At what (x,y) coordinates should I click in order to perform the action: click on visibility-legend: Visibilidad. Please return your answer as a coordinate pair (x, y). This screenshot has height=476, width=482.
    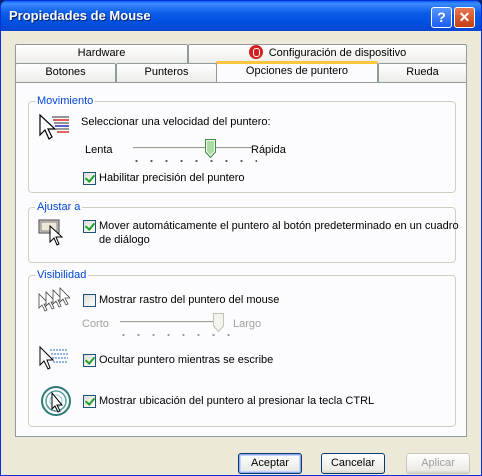
    Looking at the image, I should click on (62, 275).